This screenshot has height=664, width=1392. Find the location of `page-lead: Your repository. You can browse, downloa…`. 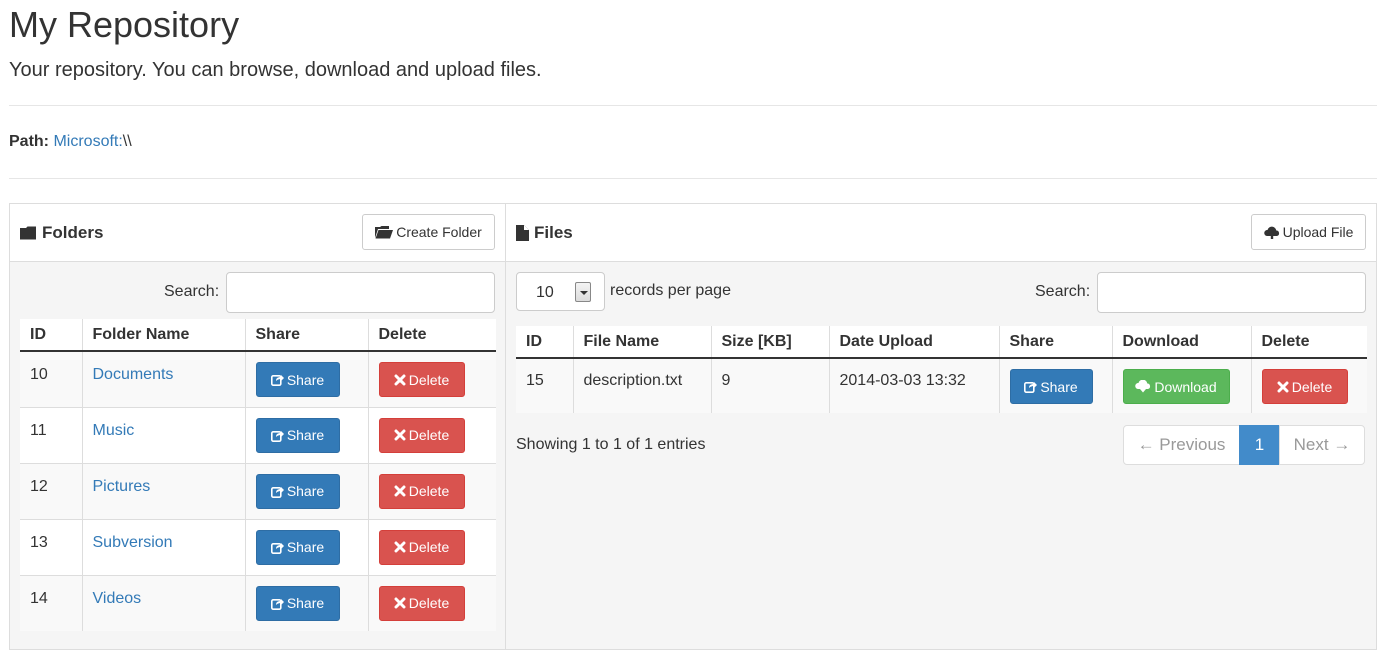

page-lead: Your repository. You can browse, downloa… is located at coordinates (275, 70).